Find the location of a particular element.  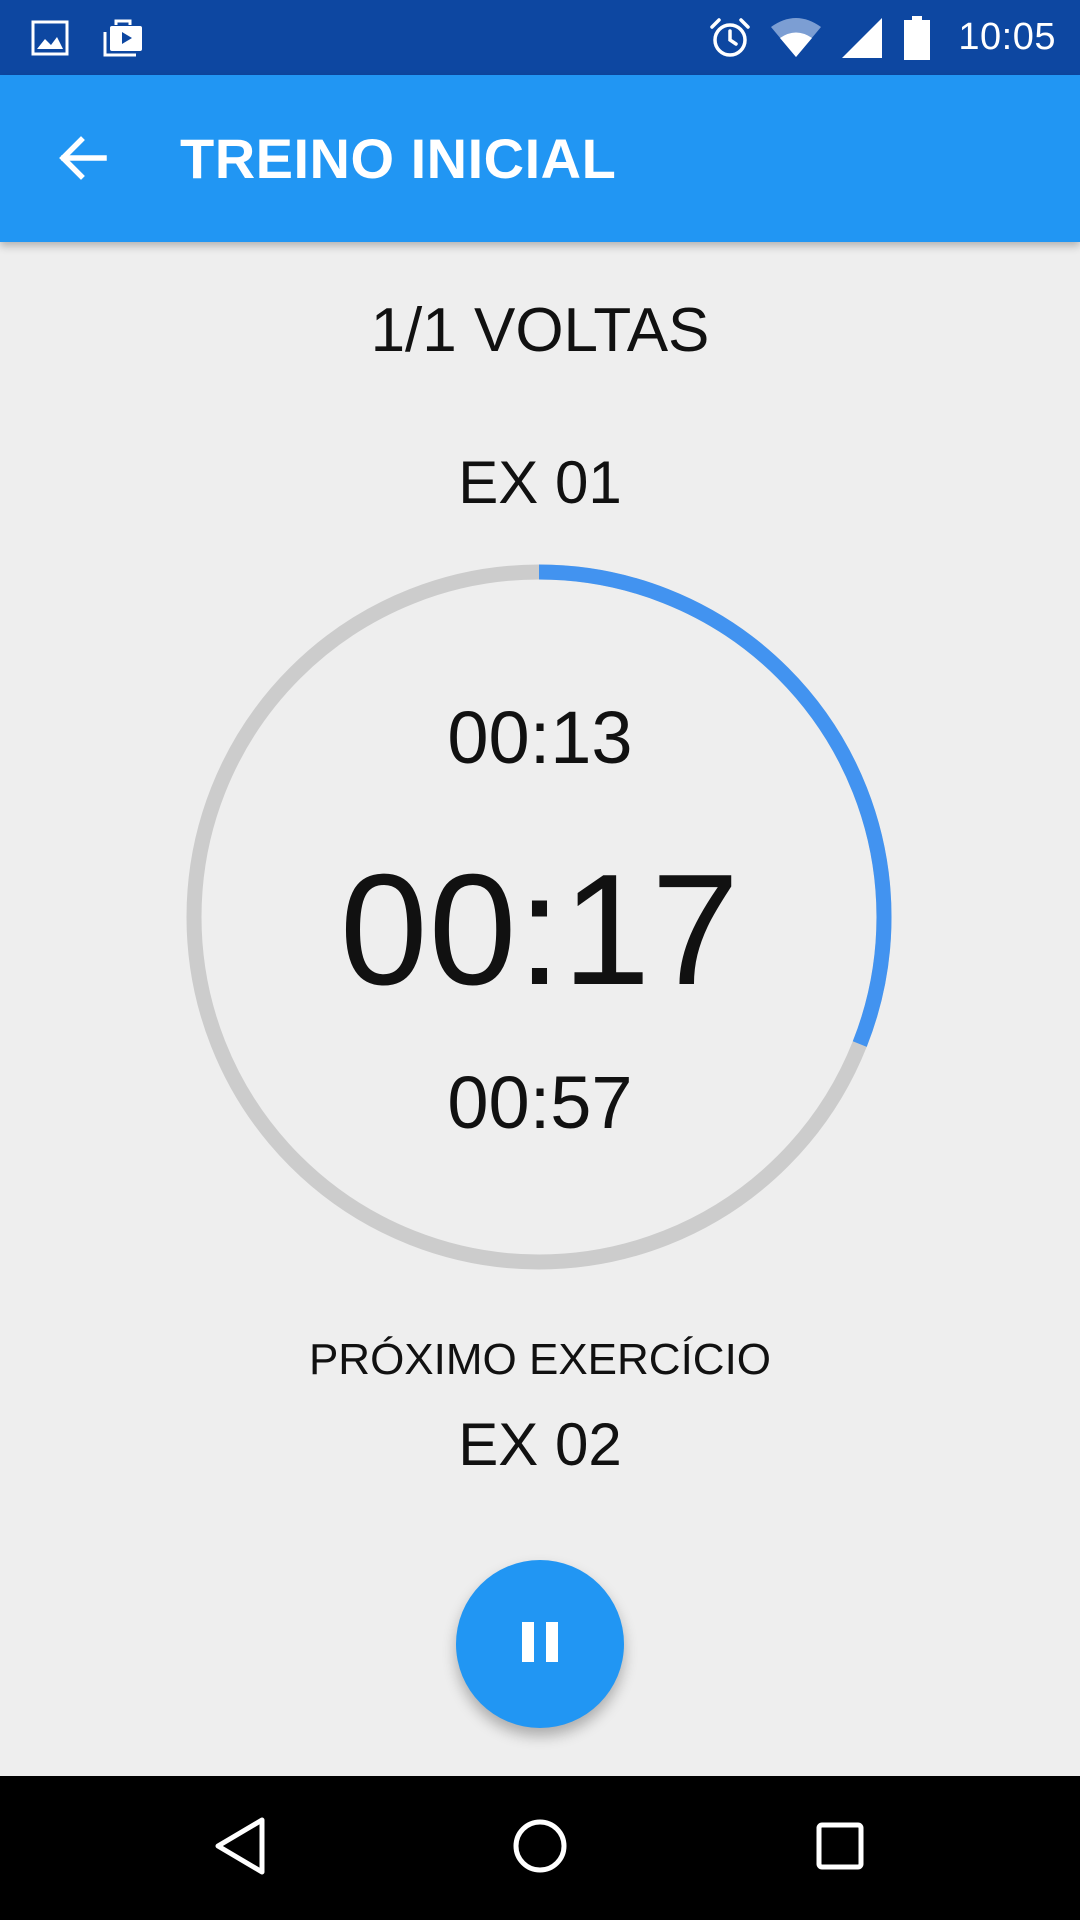

status-bar-notifications is located at coordinates (89, 37).